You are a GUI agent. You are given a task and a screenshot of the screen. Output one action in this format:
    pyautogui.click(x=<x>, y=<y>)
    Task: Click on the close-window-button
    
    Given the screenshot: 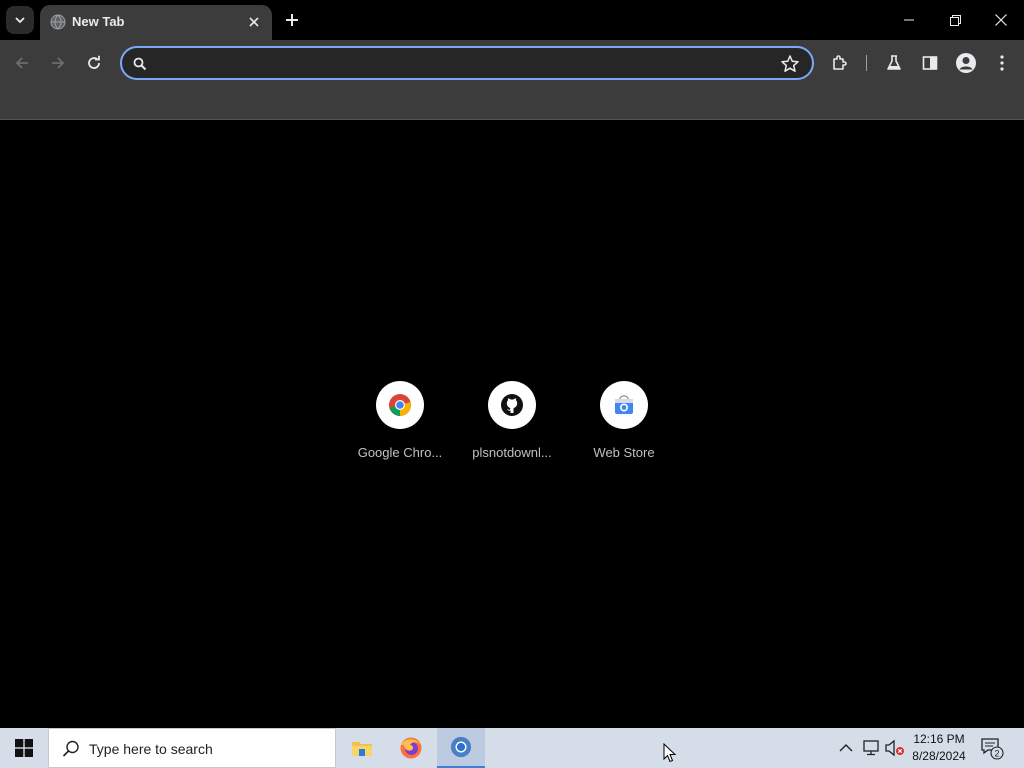 What is the action you would take?
    pyautogui.click(x=1001, y=20)
    